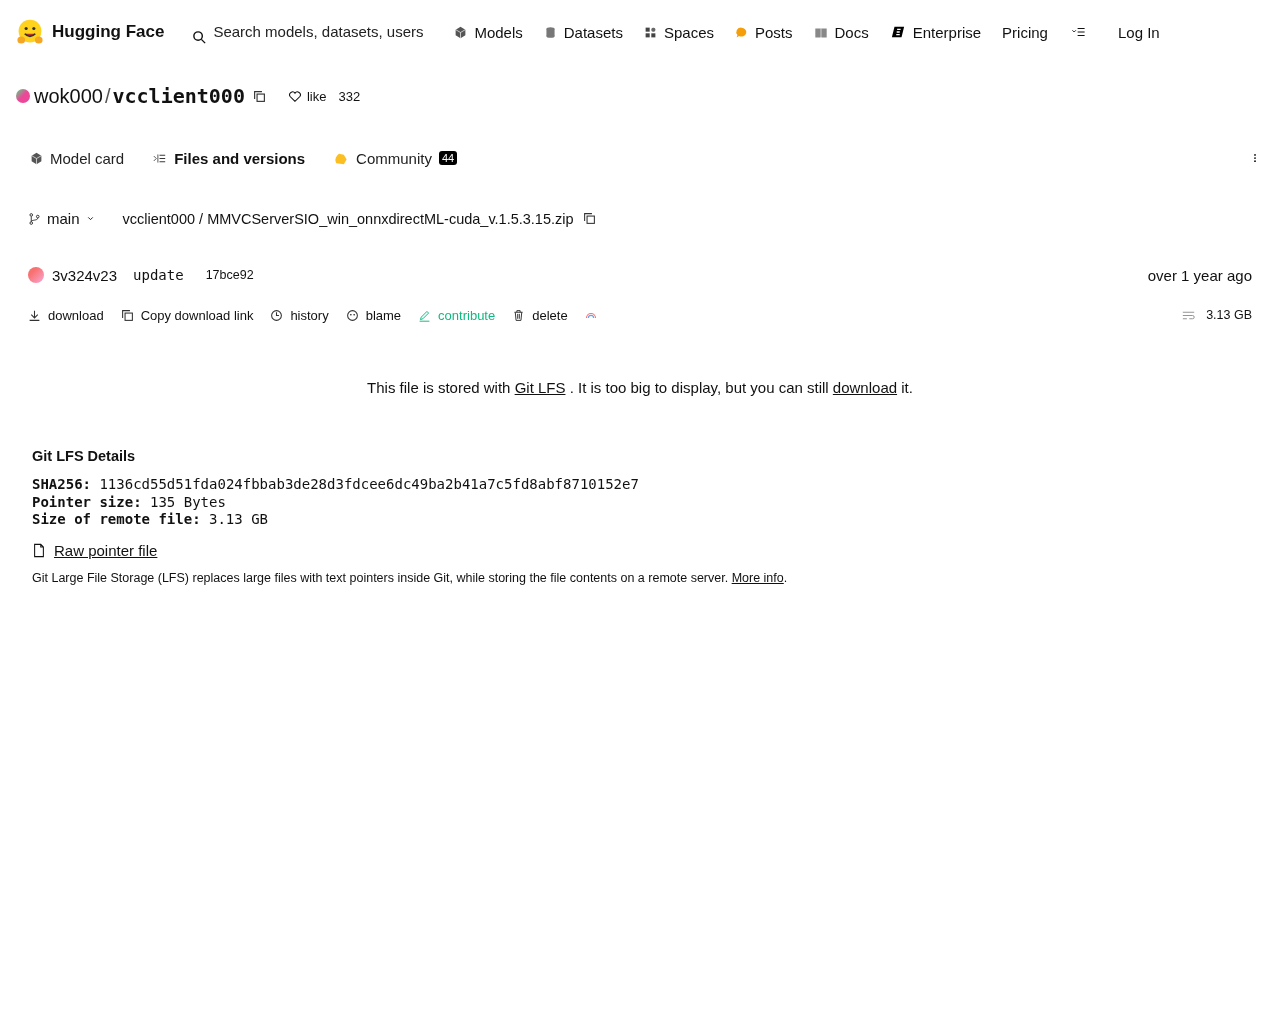 The width and height of the screenshot is (1280, 1024). Describe the element at coordinates (820, 32) in the screenshot. I see `book-icon` at that location.